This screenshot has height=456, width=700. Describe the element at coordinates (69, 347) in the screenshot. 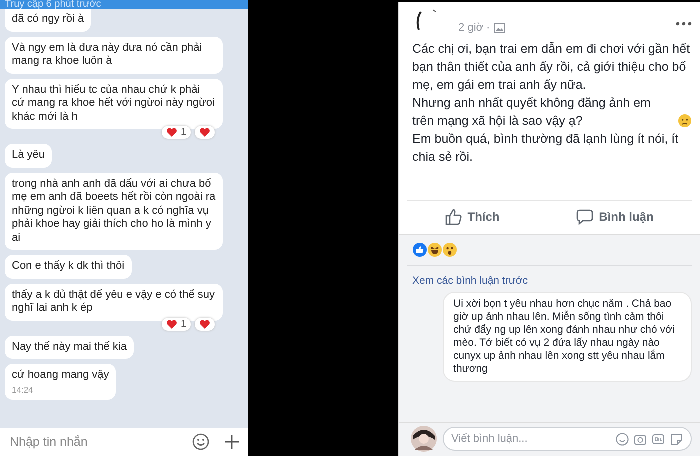

I see `message-text: Nay thế này mai thế kia` at that location.